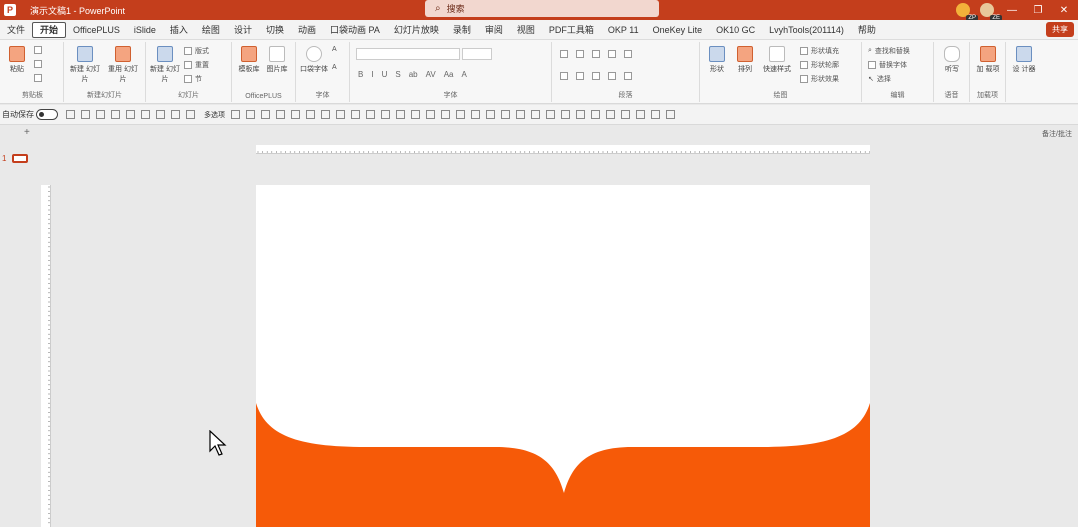  I want to click on justify-icon, so click(612, 76).